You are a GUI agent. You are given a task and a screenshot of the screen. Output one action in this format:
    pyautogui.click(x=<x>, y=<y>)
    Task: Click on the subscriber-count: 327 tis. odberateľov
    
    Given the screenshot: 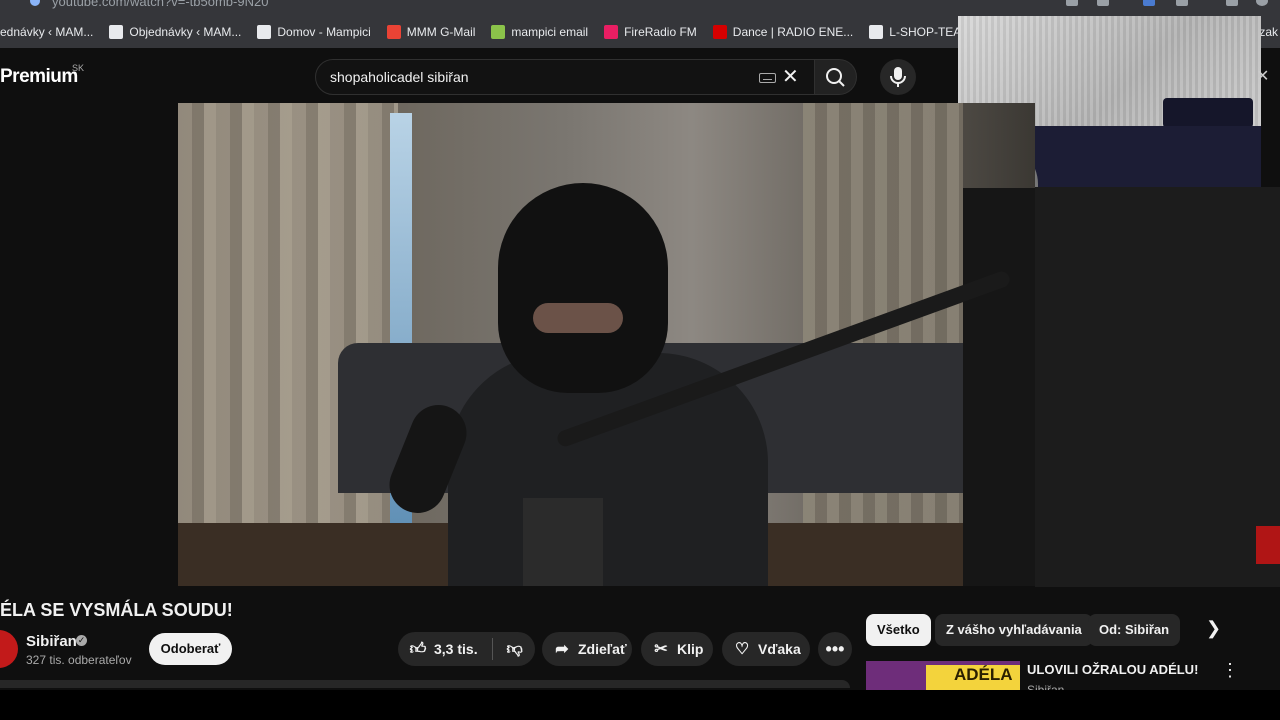 What is the action you would take?
    pyautogui.click(x=79, y=660)
    